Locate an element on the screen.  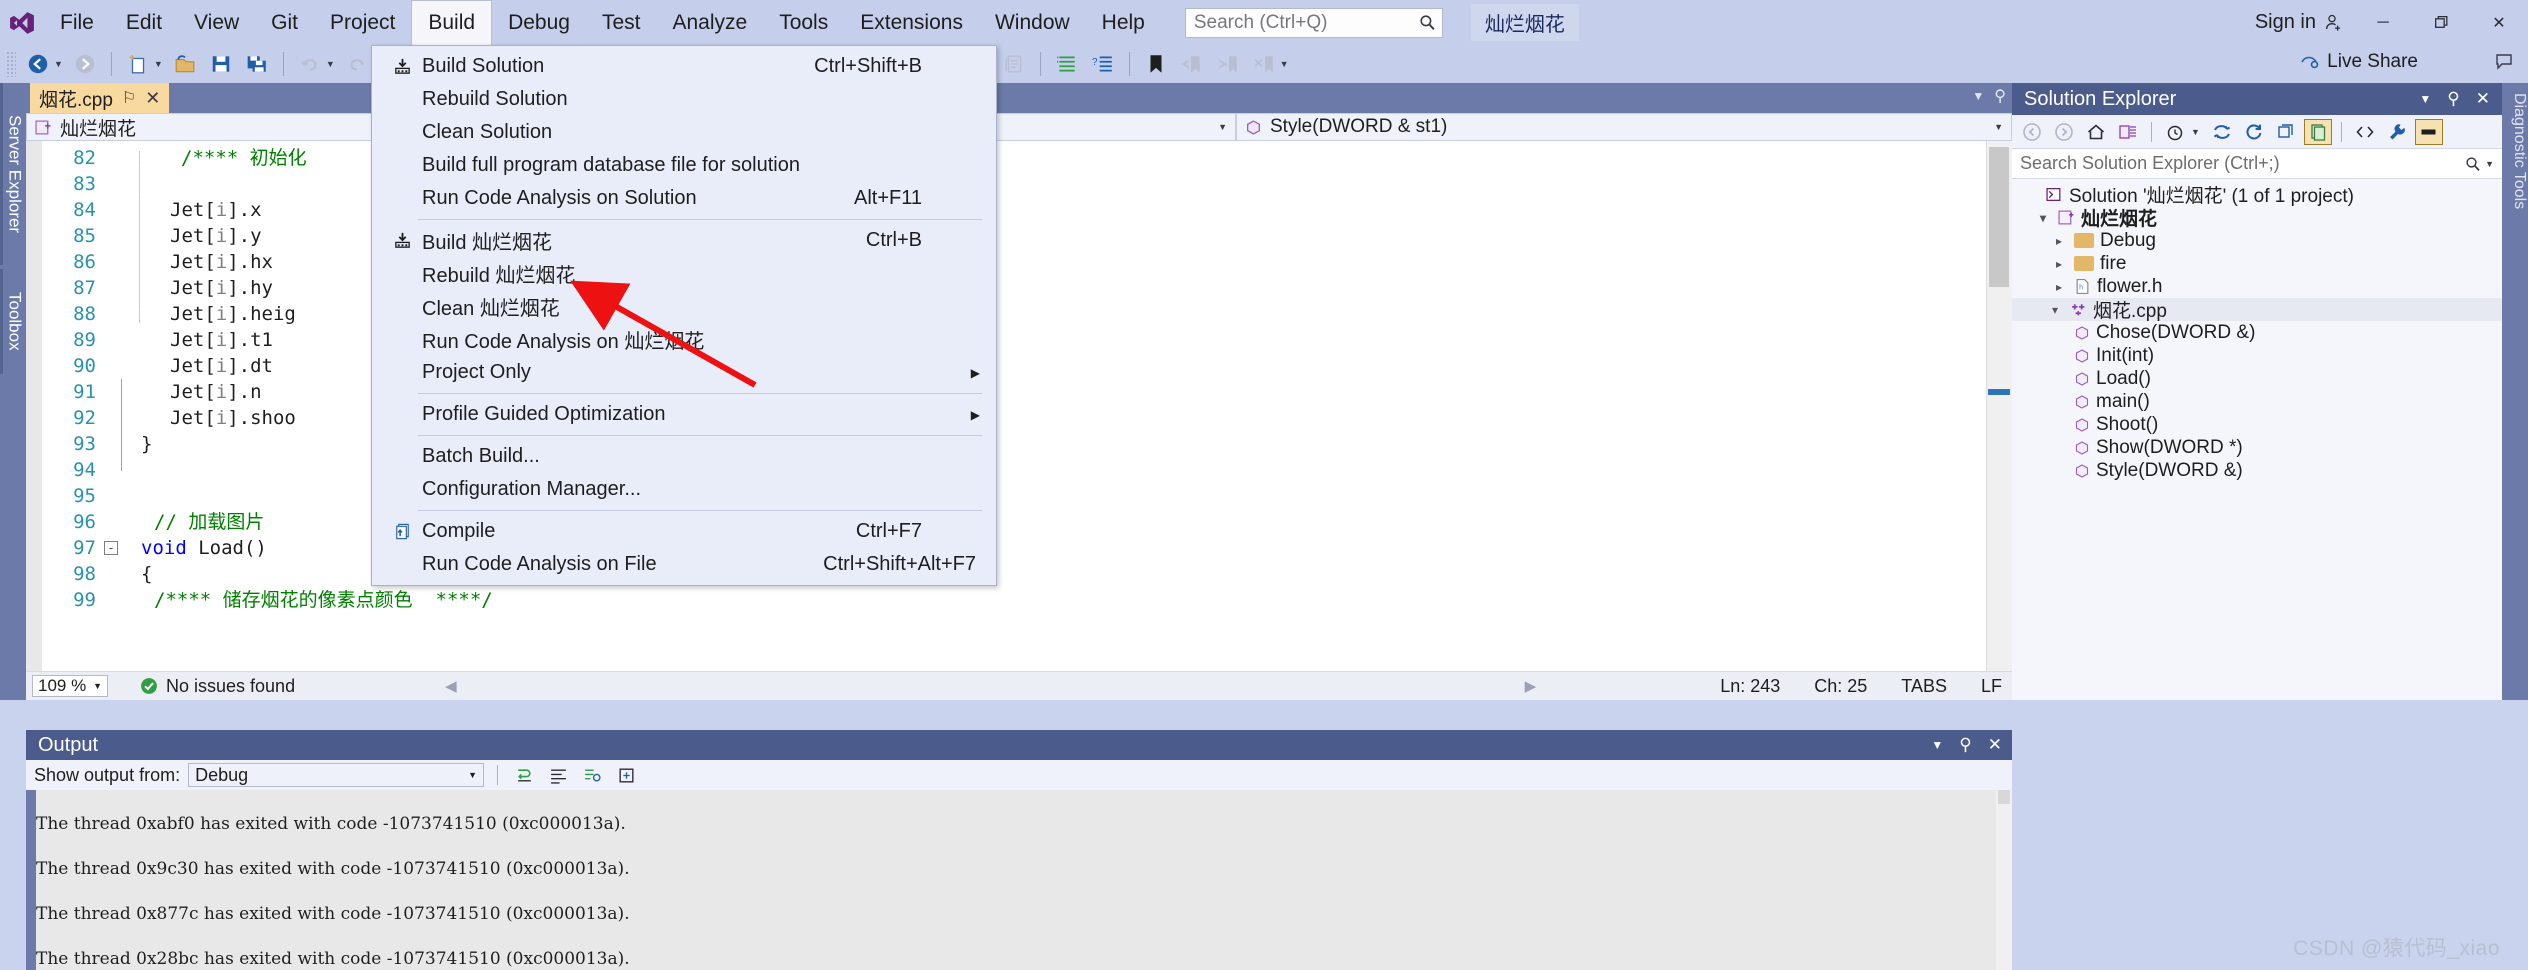
tab-list-caret-icon: ▼ is located at coordinates (1978, 96).